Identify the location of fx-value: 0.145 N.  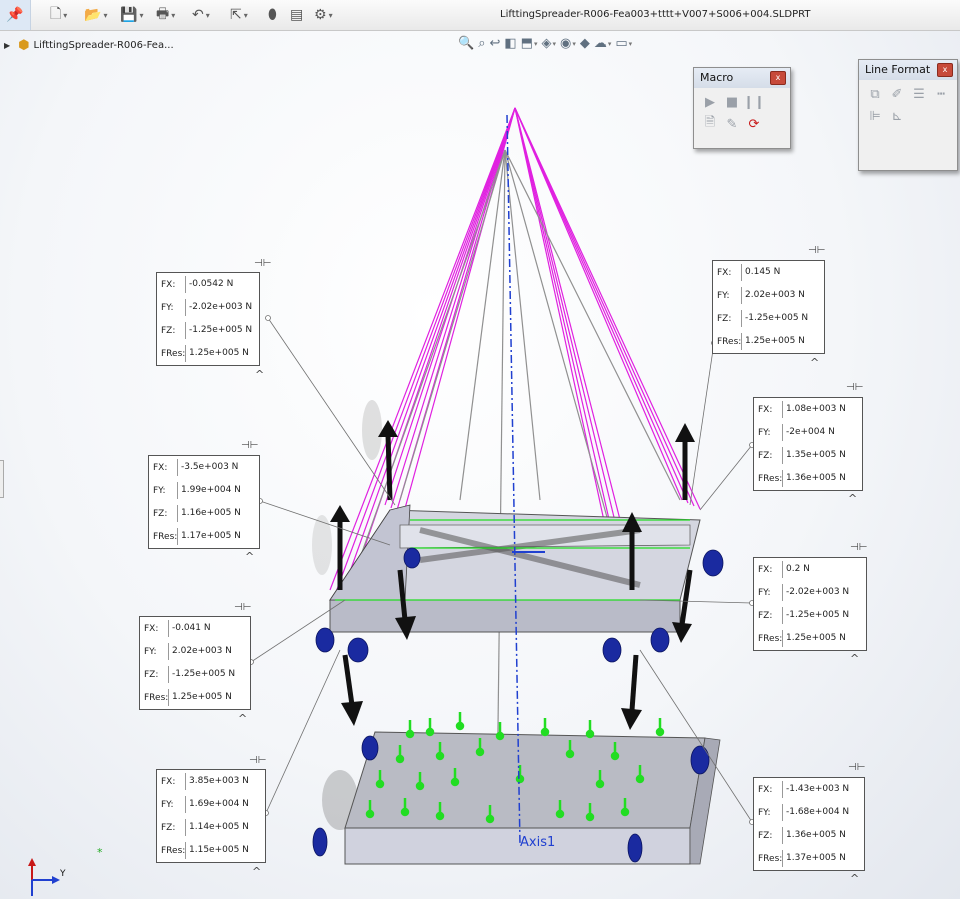
(760, 272).